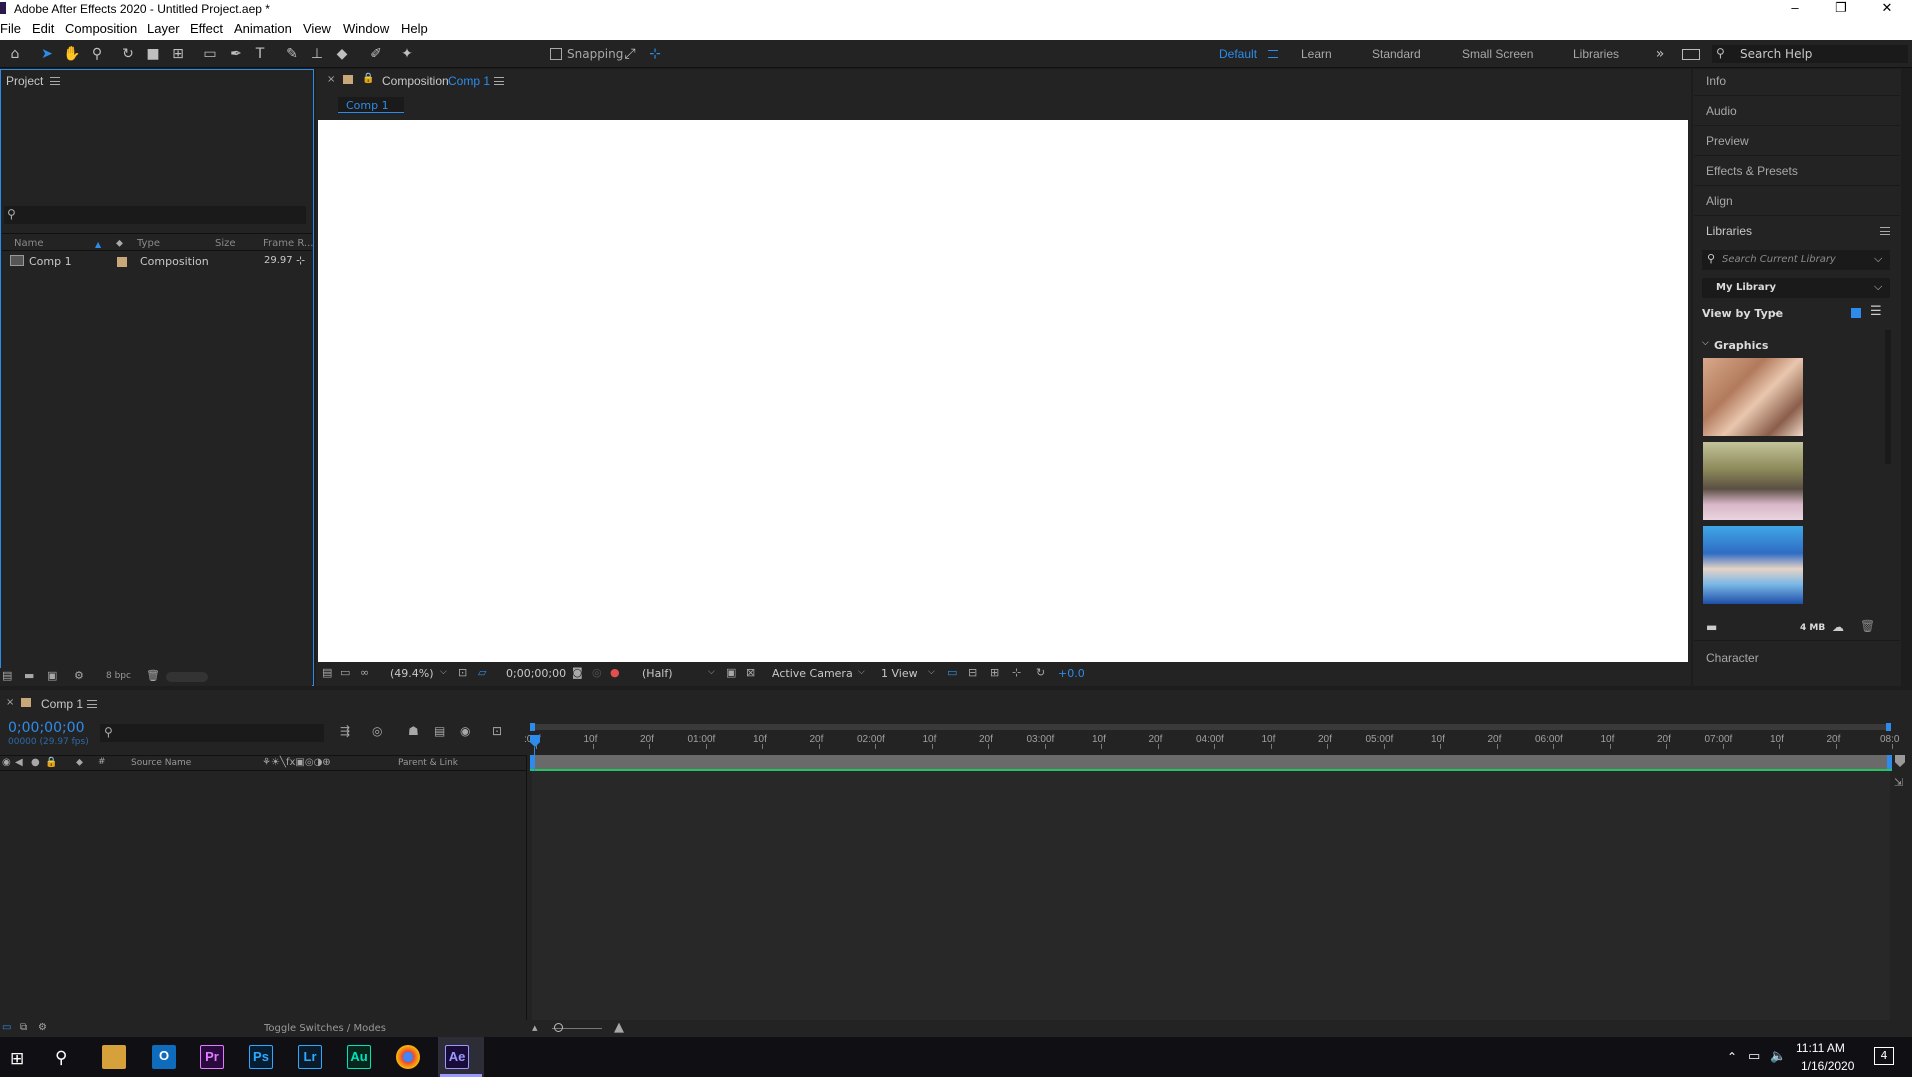  What do you see at coordinates (1016, 672) in the screenshot?
I see `flowchart-icon: ⊹` at bounding box center [1016, 672].